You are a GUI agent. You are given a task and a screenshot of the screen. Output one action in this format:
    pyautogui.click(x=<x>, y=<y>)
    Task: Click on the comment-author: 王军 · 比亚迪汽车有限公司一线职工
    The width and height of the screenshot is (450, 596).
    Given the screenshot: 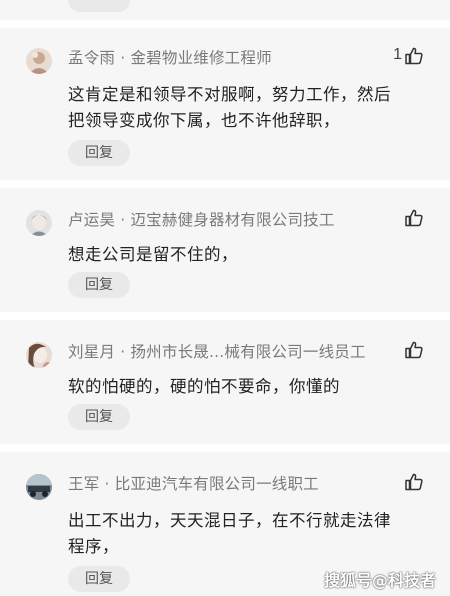 What is the action you would take?
    pyautogui.click(x=193, y=483)
    